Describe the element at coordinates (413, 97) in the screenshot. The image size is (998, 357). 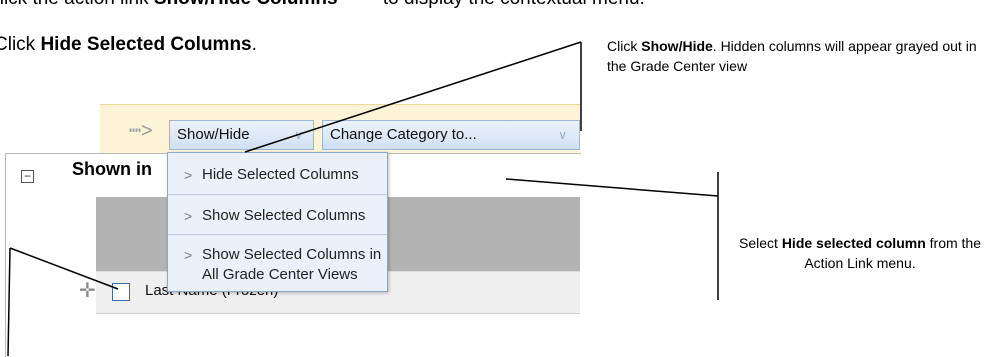
I see `leader-line-show-hide` at that location.